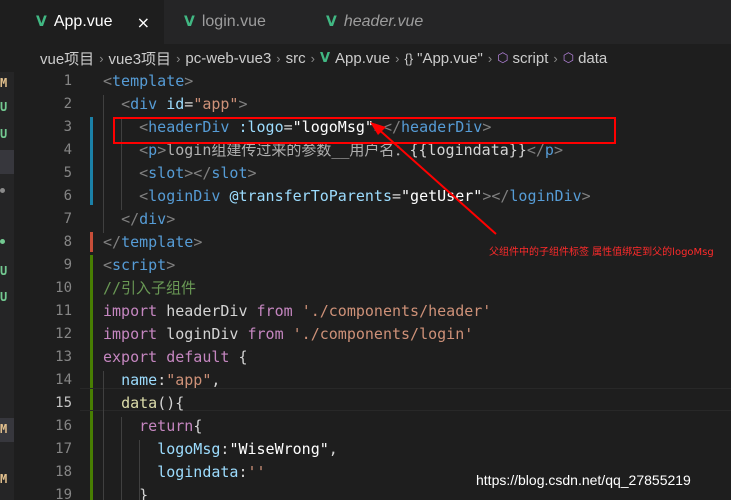  I want to click on tab-app-vue: V App.vue ×, so click(82, 22).